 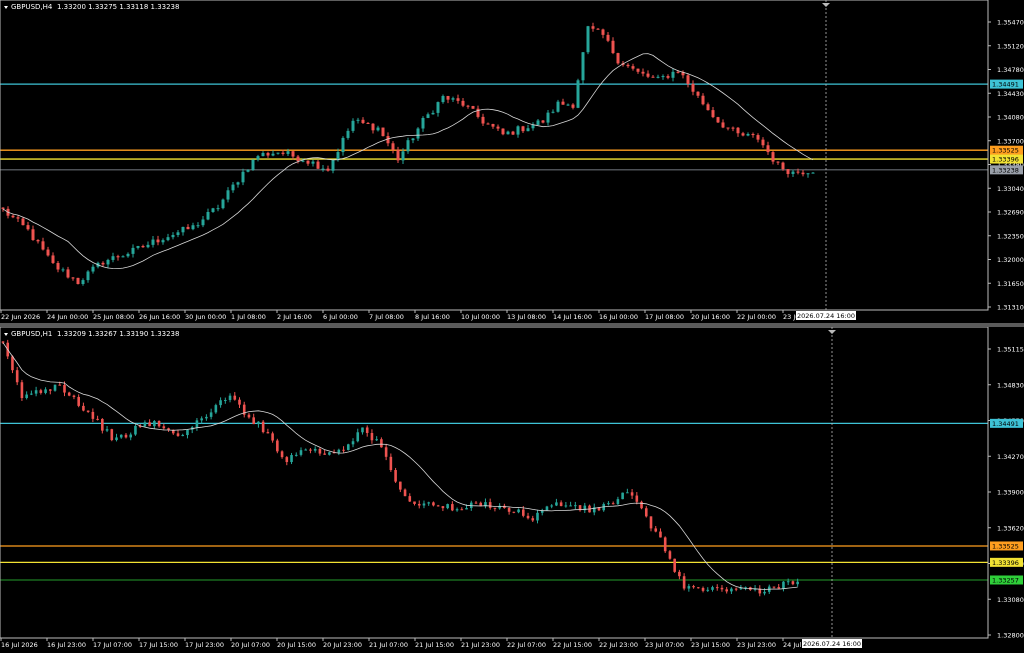 What do you see at coordinates (1010, 213) in the screenshot?
I see `price-axis-label: 1.32690` at bounding box center [1010, 213].